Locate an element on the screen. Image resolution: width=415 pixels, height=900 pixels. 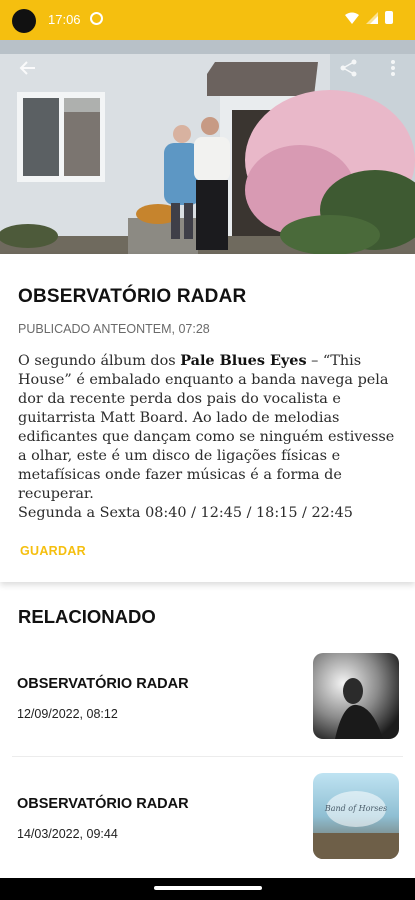
related-item-thumbnail: Band of Horses is located at coordinates (356, 816).